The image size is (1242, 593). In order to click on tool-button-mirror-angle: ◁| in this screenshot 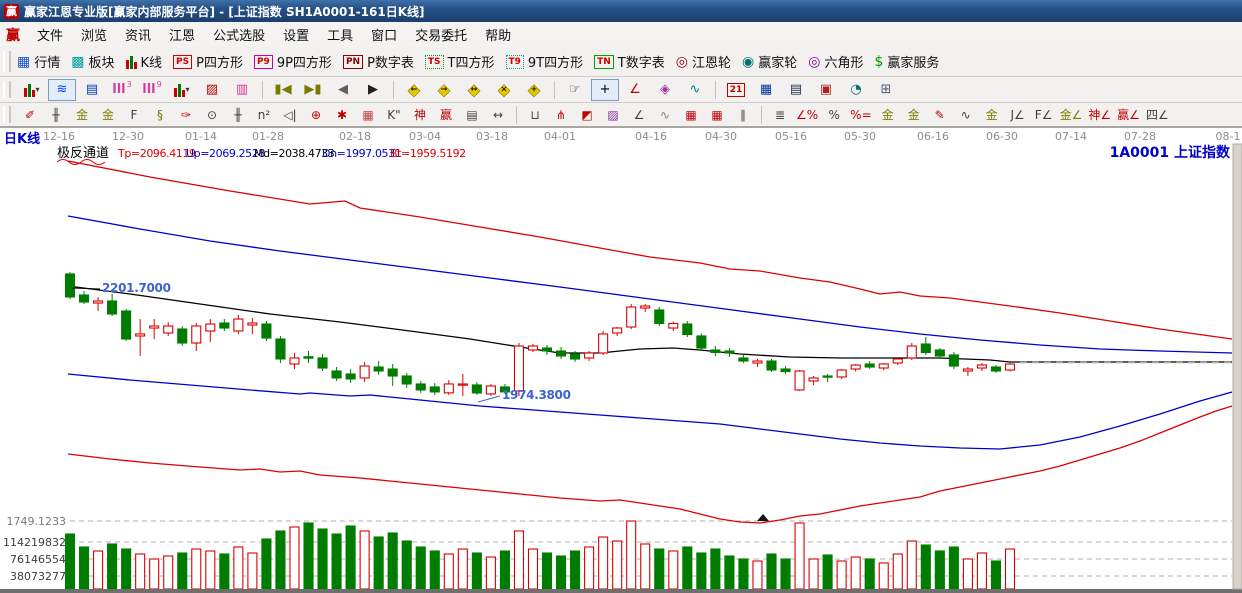, I will do `click(290, 115)`.